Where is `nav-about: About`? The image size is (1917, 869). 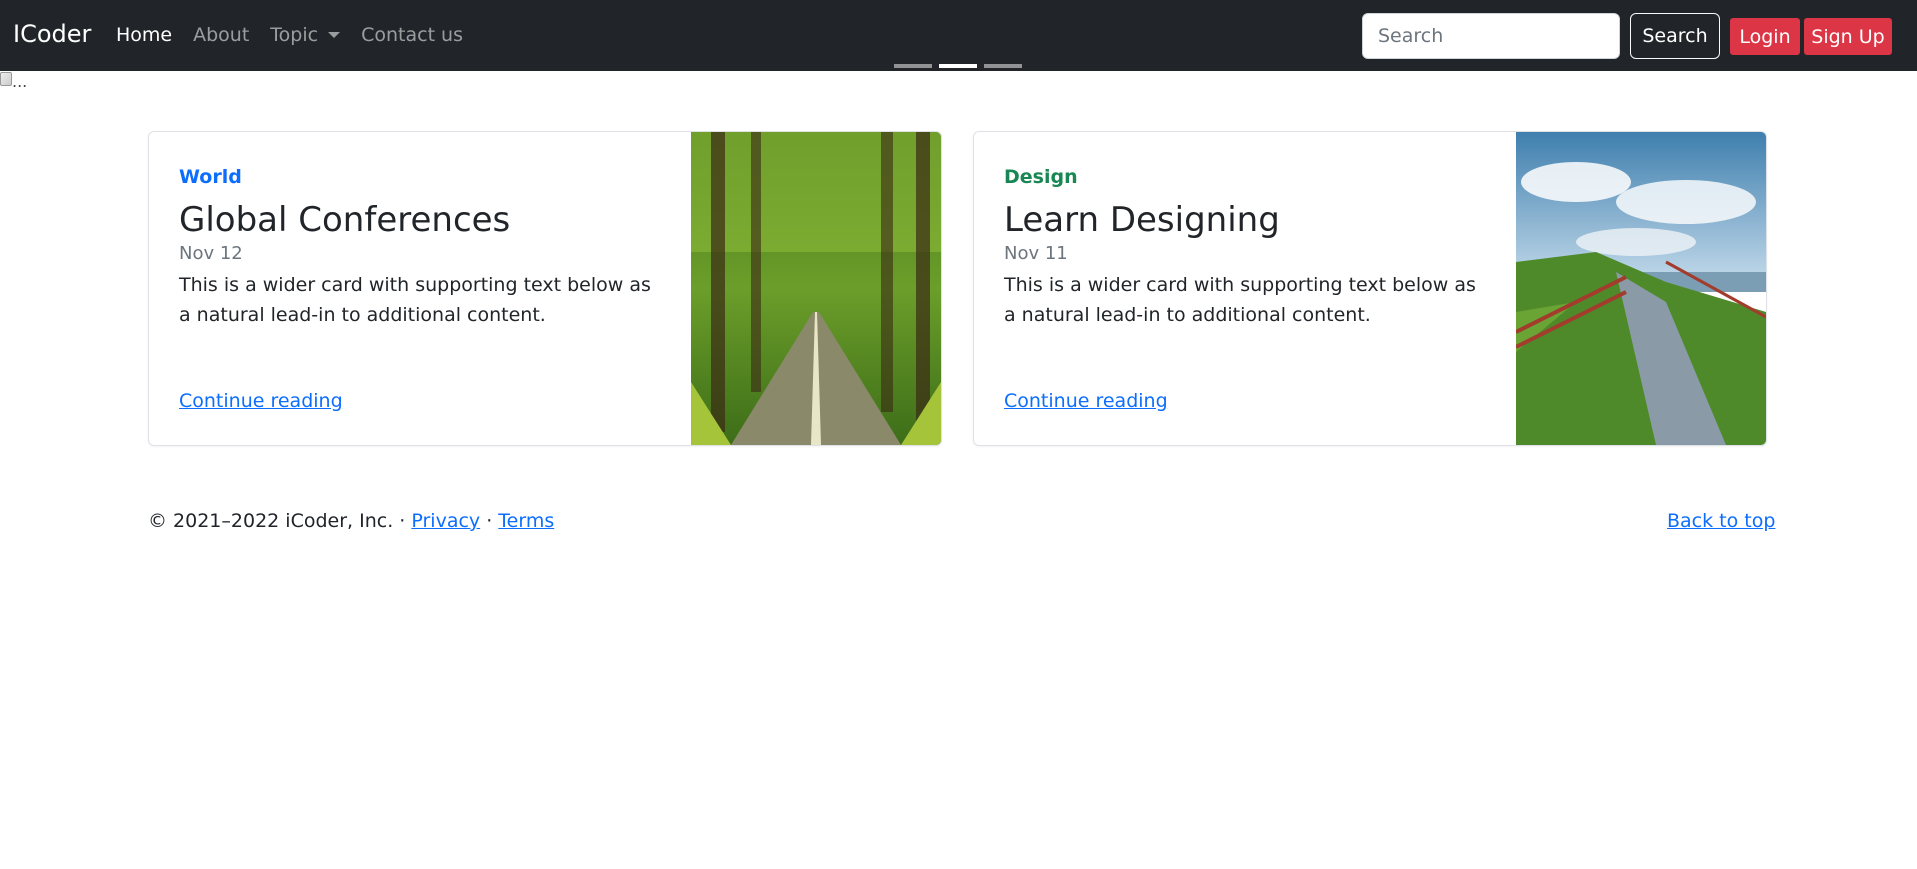 nav-about: About is located at coordinates (221, 35).